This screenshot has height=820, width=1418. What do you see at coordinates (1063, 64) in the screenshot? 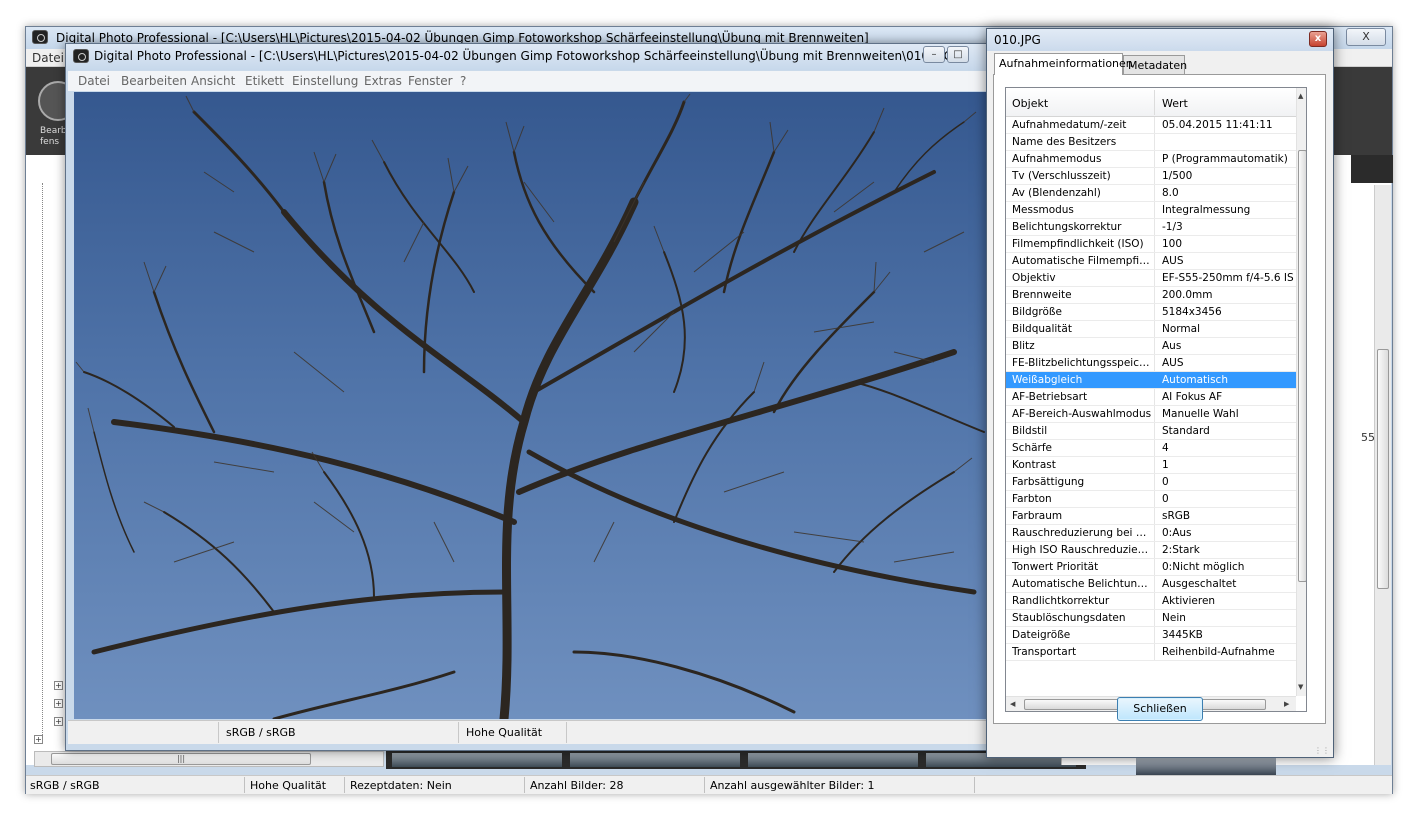
I see `tab-aufnahmeinformationen: Aufnahmeinformationen` at bounding box center [1063, 64].